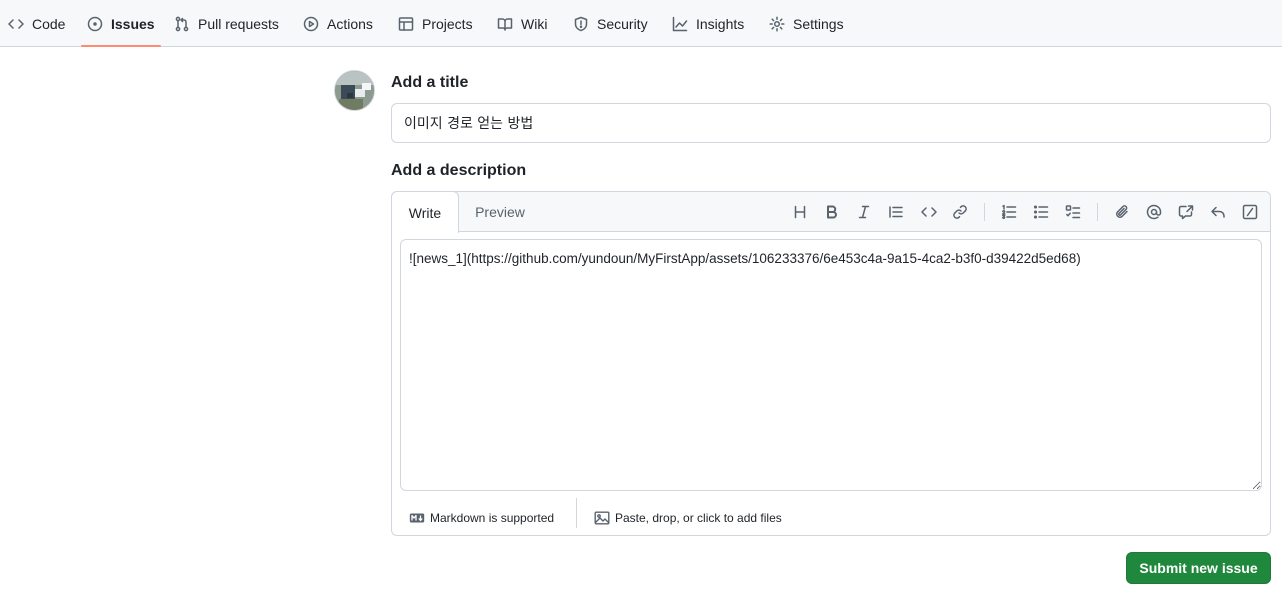 The height and width of the screenshot is (602, 1282). Describe the element at coordinates (425, 212) in the screenshot. I see `tab-write: Write` at that location.